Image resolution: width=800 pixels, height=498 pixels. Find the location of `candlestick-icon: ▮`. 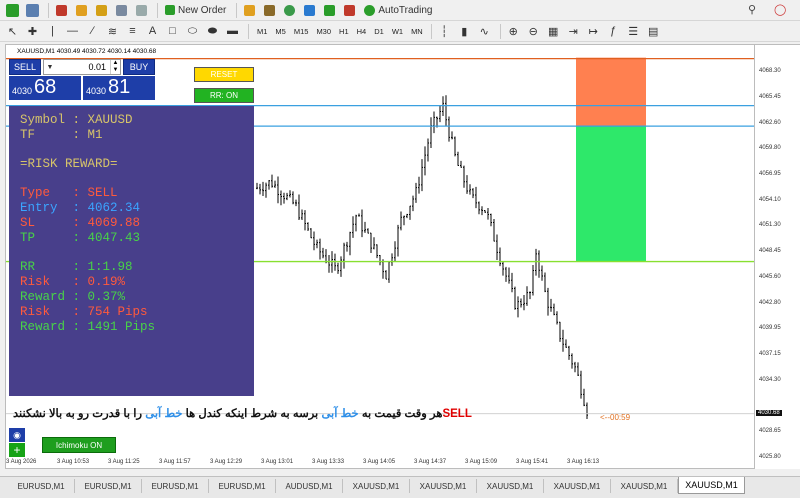

candlestick-icon: ▮ is located at coordinates (464, 31).